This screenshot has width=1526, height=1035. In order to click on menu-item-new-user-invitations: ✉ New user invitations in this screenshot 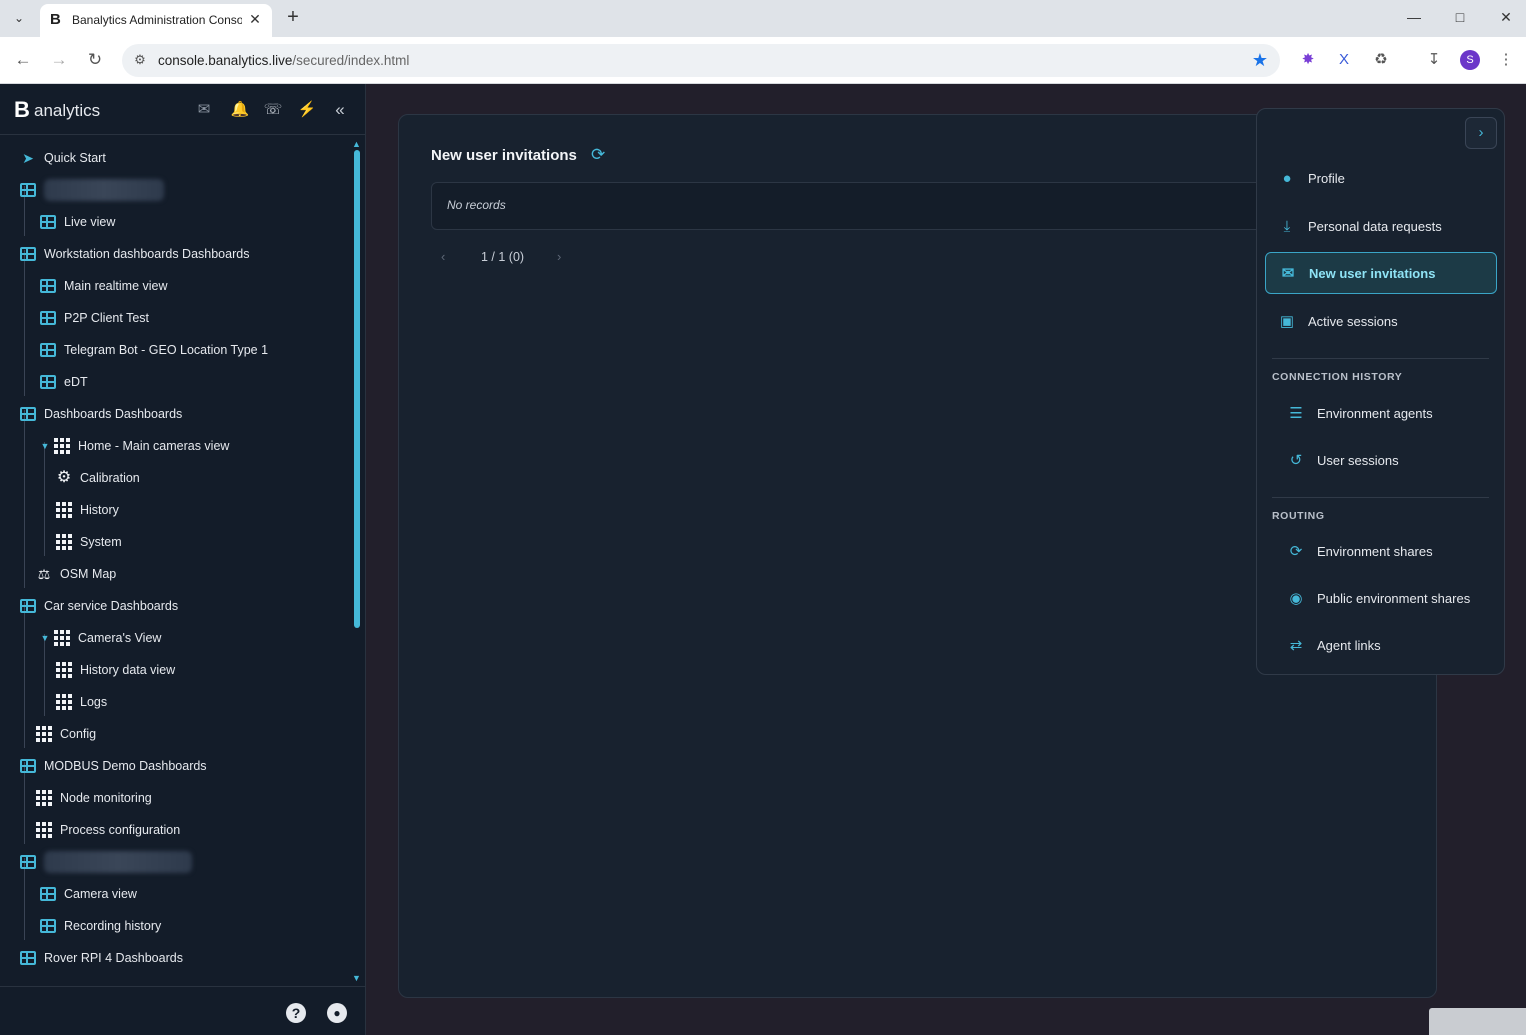, I will do `click(1381, 273)`.